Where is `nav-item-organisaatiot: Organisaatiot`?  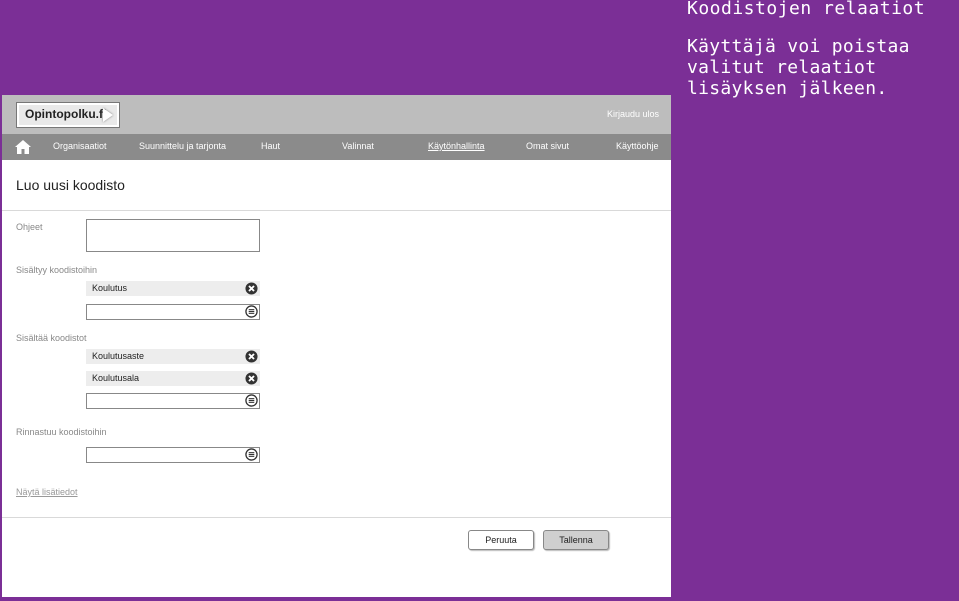
nav-item-organisaatiot: Organisaatiot is located at coordinates (80, 146).